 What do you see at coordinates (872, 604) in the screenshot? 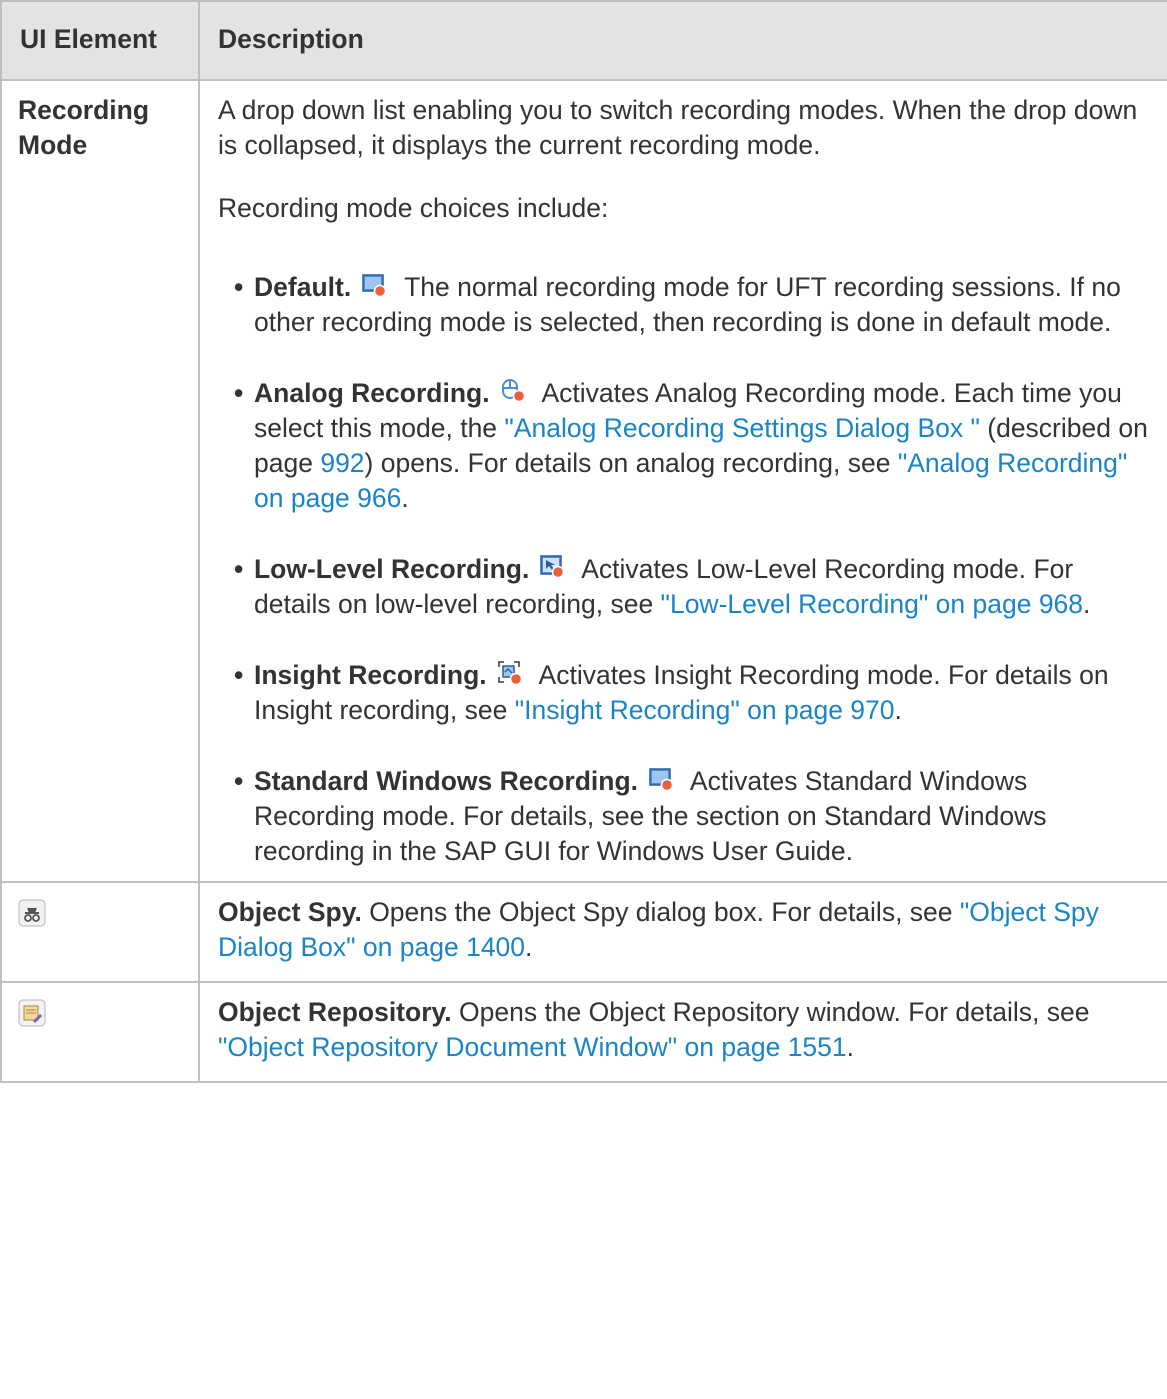
I see `low-level-recording-link: "Low-Level Recording" on page 968` at bounding box center [872, 604].